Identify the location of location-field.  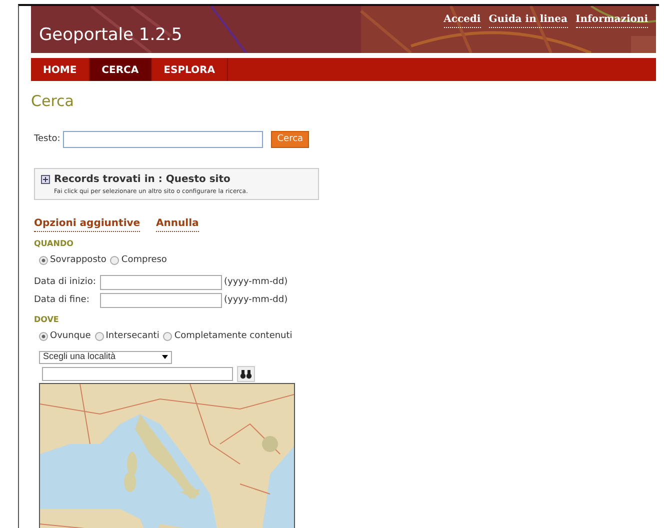
(137, 373).